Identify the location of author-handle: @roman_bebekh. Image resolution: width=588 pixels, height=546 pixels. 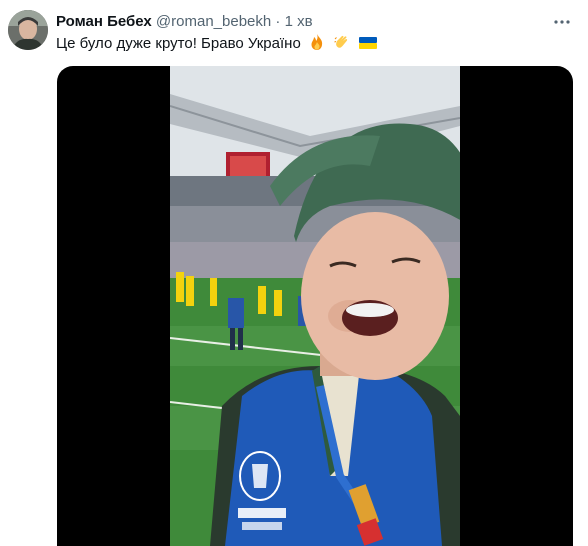
(213, 21).